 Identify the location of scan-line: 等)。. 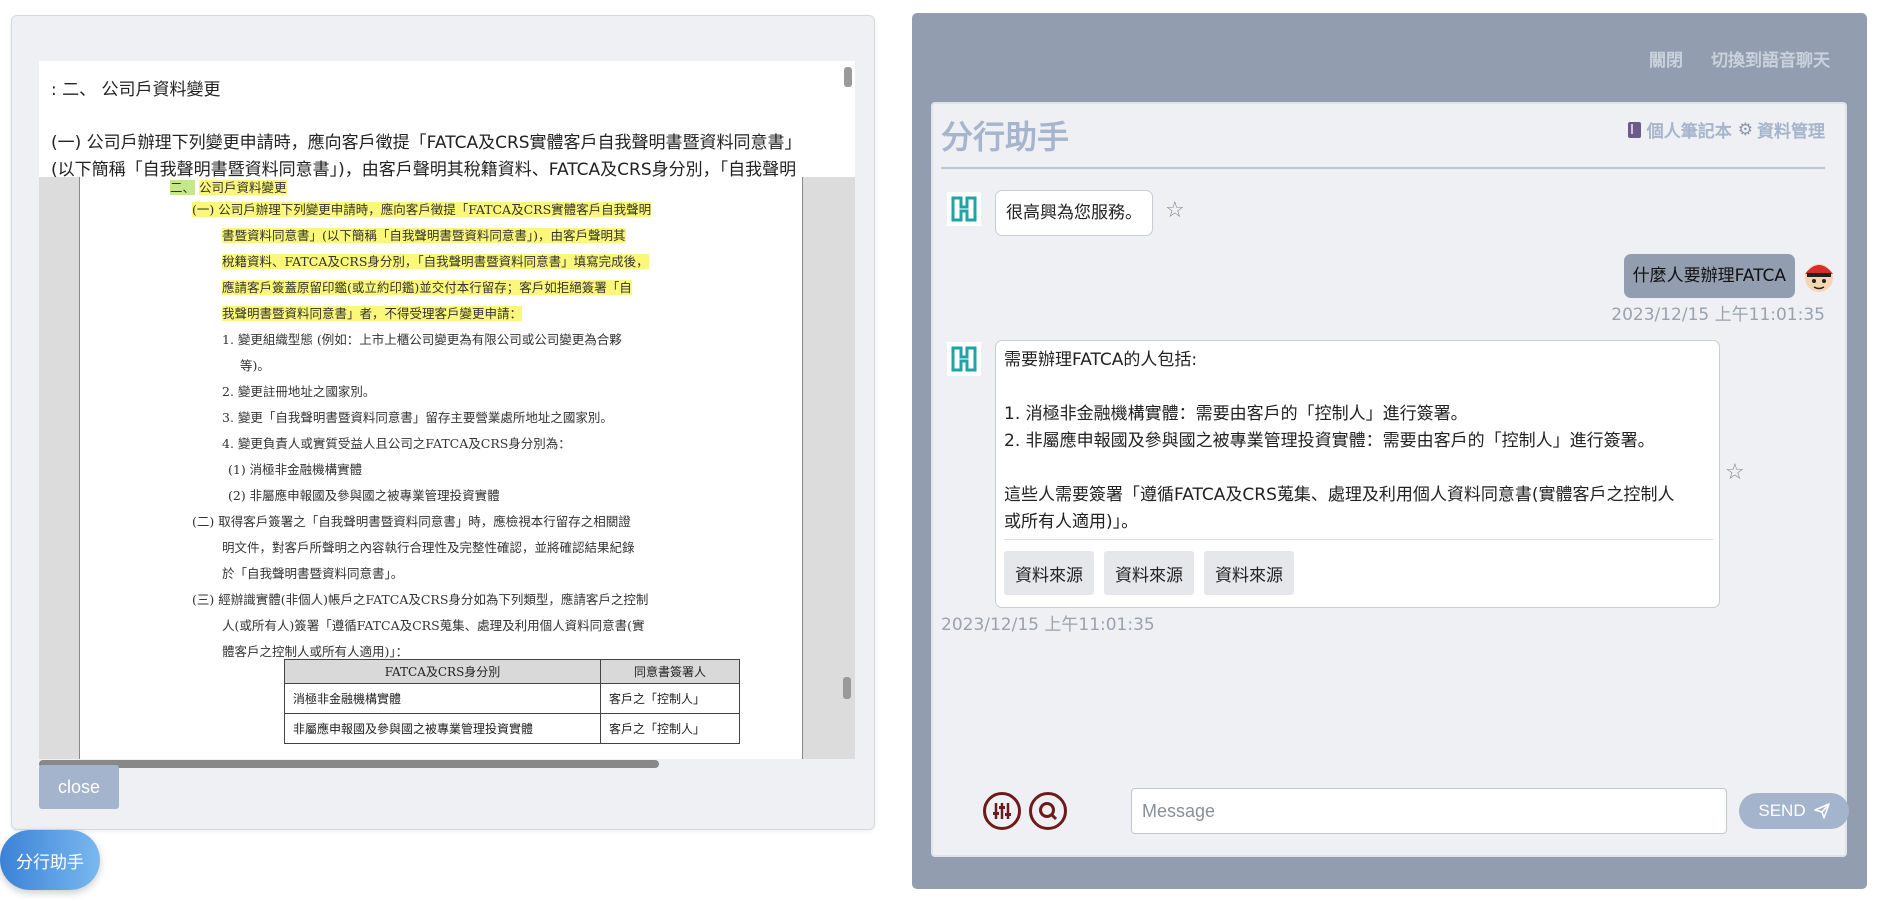
(255, 365).